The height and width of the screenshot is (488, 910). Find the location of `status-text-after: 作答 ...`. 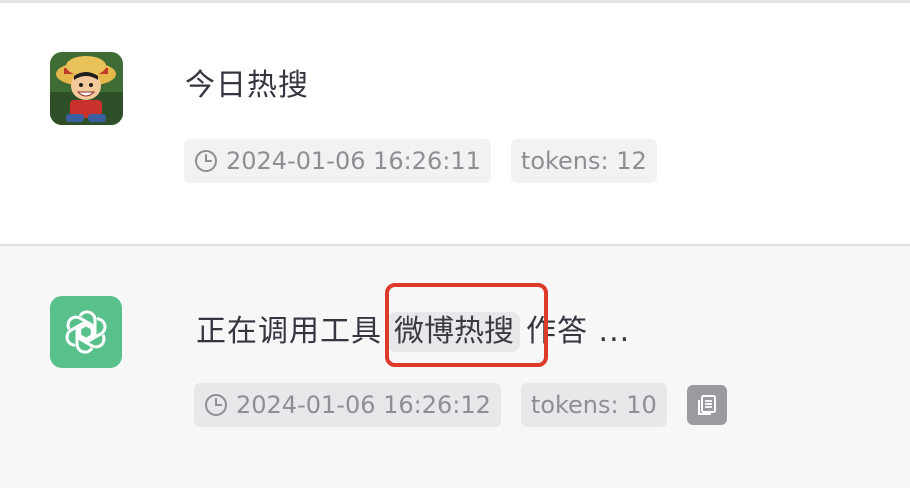

status-text-after: 作答 ... is located at coordinates (578, 331).